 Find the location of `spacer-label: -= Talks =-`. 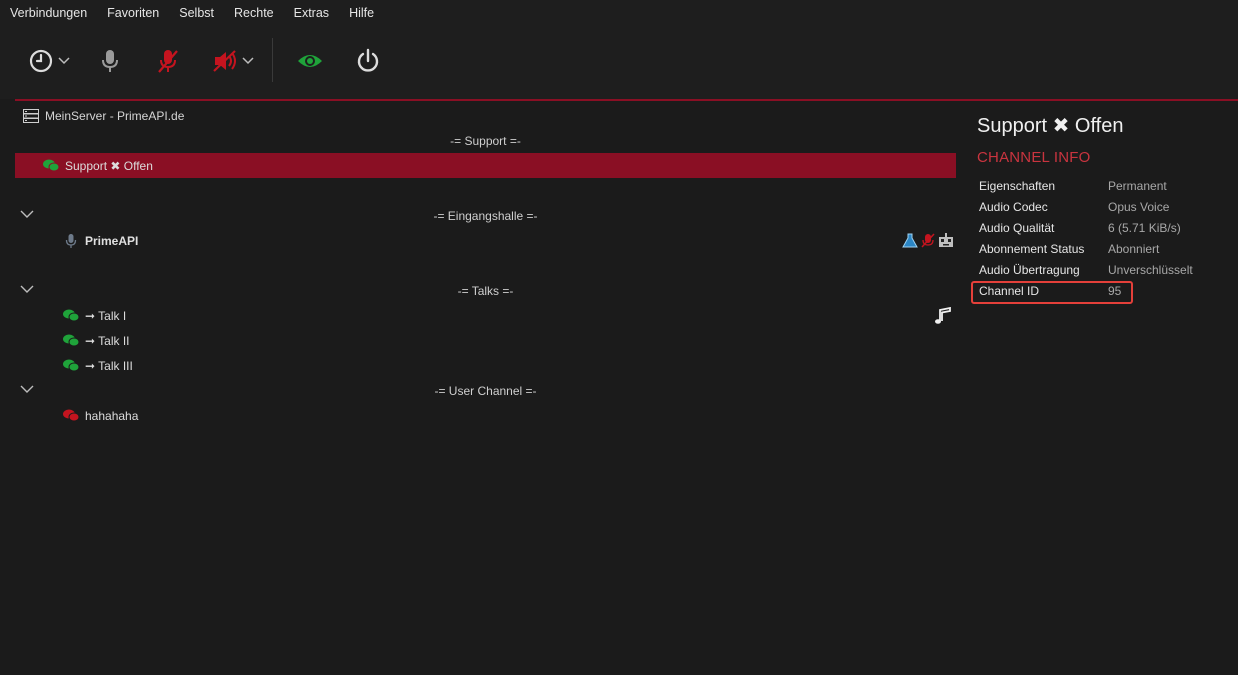

spacer-label: -= Talks =- is located at coordinates (485, 290).